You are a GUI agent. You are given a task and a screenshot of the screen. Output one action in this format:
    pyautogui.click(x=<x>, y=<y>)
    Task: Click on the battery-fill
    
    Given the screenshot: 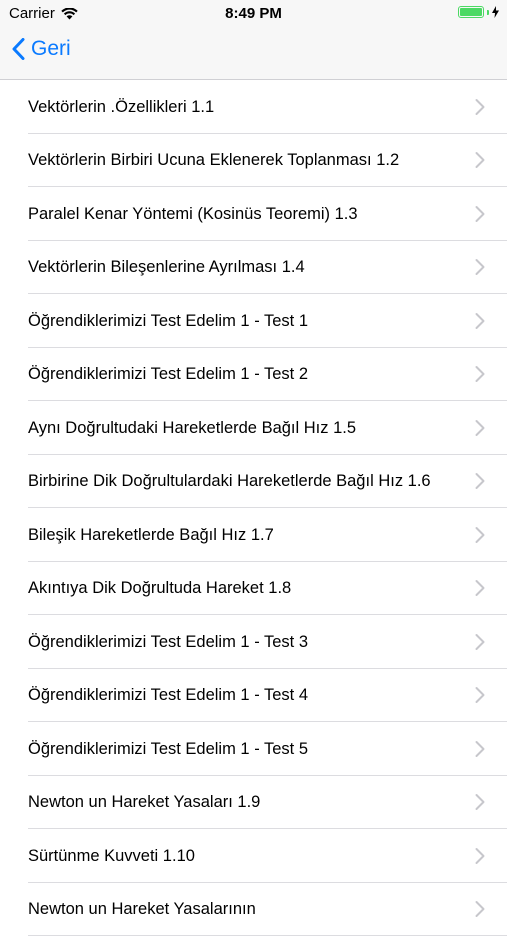 What is the action you would take?
    pyautogui.click(x=471, y=12)
    